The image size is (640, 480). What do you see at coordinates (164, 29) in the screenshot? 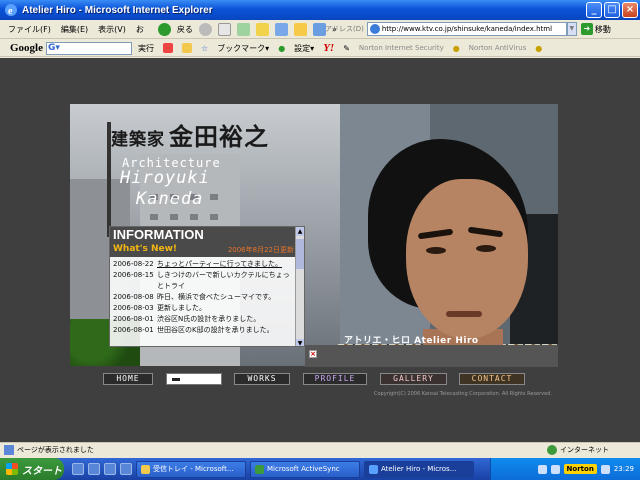
I see `back-icon` at bounding box center [164, 29].